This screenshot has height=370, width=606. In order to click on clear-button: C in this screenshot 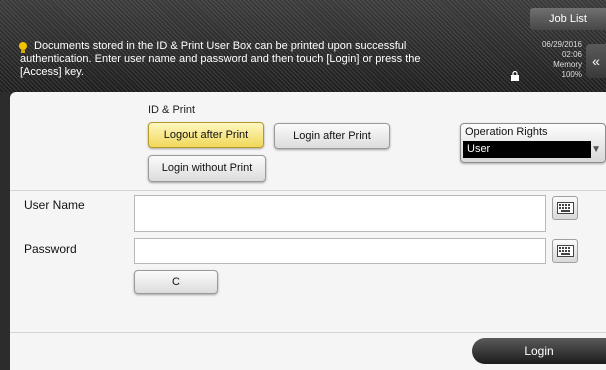, I will do `click(176, 282)`.